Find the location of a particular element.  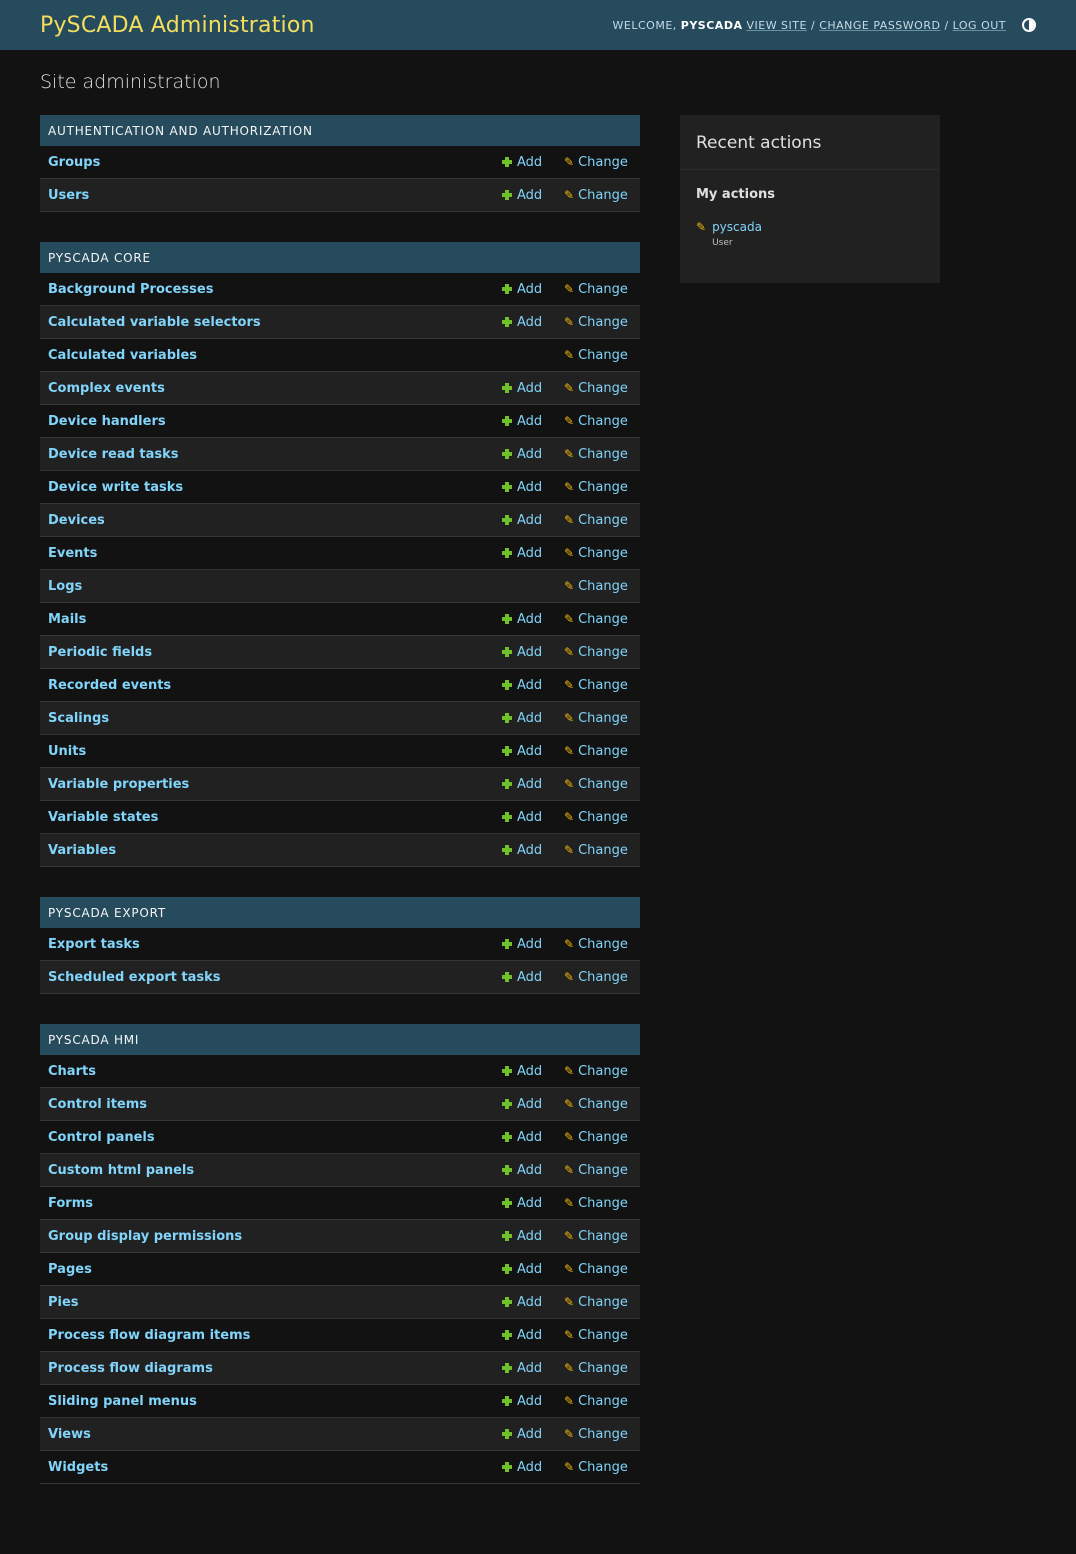

model-link: Devices is located at coordinates (340, 520).